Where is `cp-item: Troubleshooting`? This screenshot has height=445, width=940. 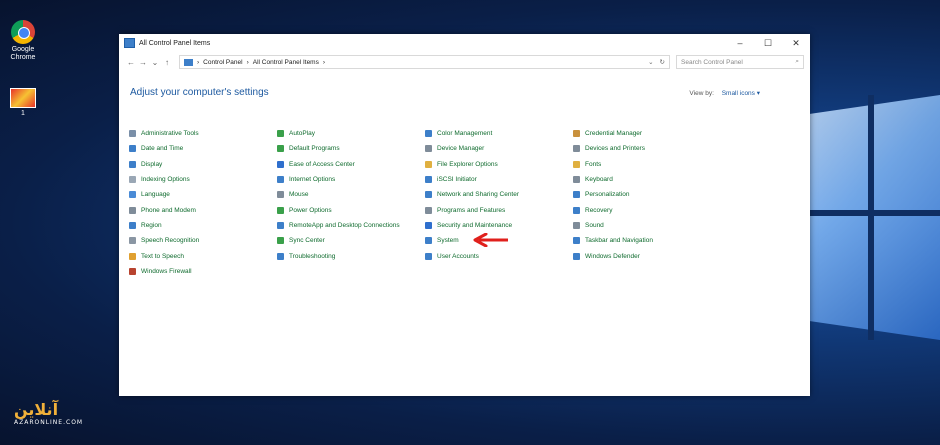 cp-item: Troubleshooting is located at coordinates (351, 255).